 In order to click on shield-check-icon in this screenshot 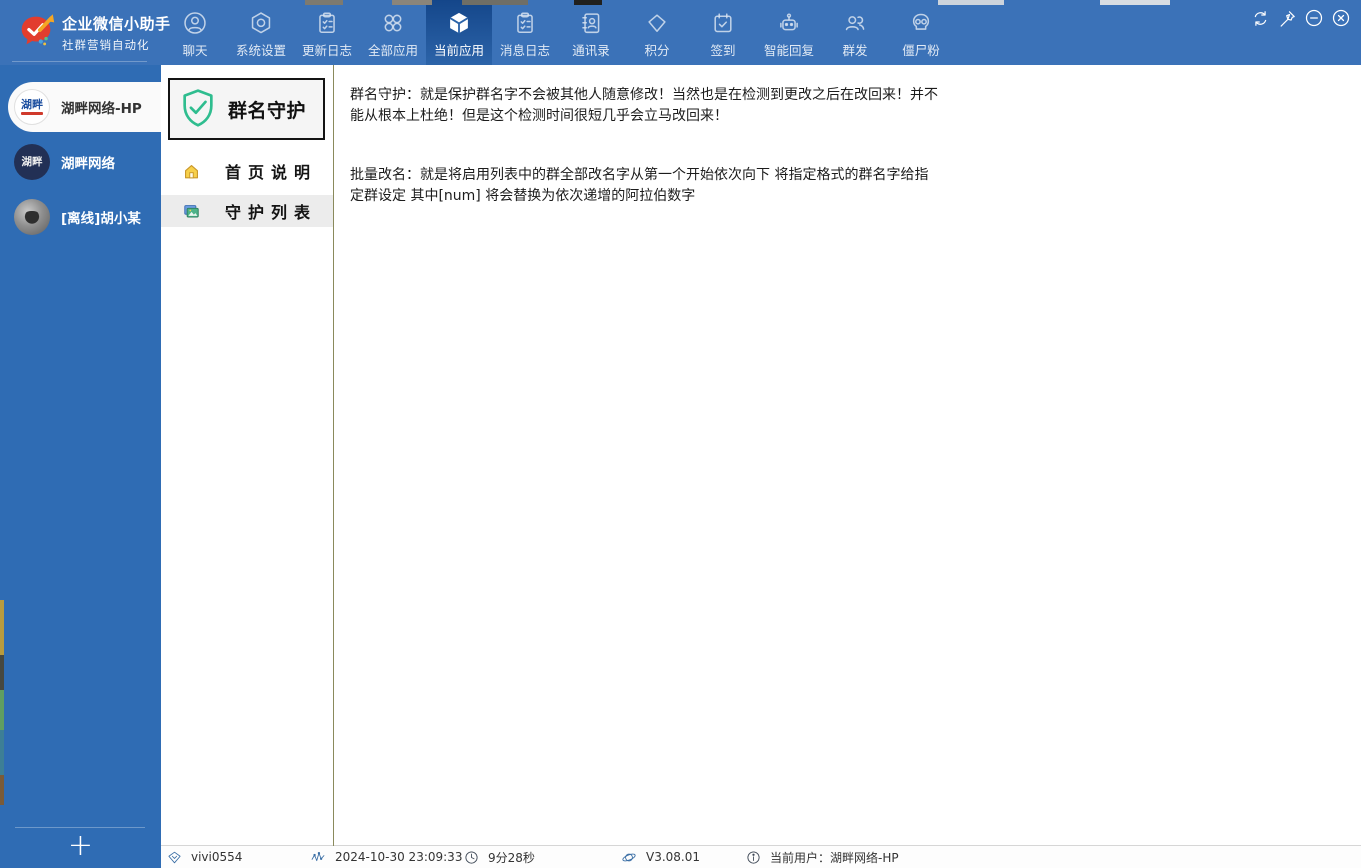, I will do `click(198, 108)`.